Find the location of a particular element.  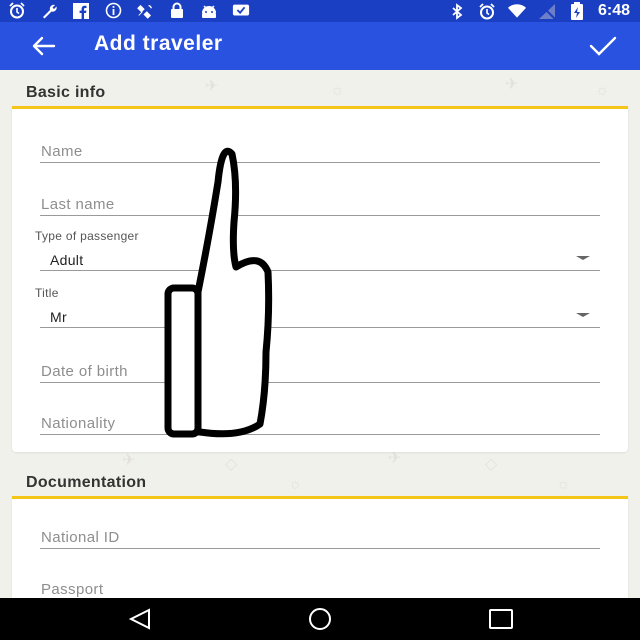

notification-icons is located at coordinates (129, 10).